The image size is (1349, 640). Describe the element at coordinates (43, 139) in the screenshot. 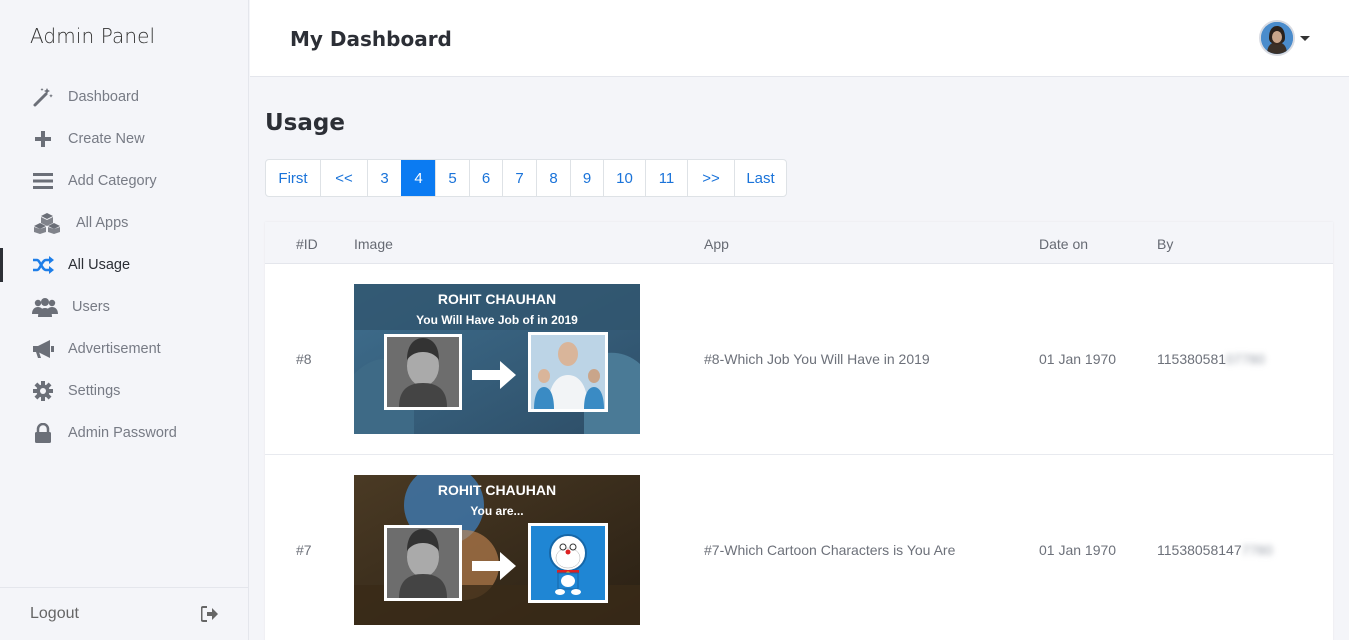

I see `plus-icon` at that location.